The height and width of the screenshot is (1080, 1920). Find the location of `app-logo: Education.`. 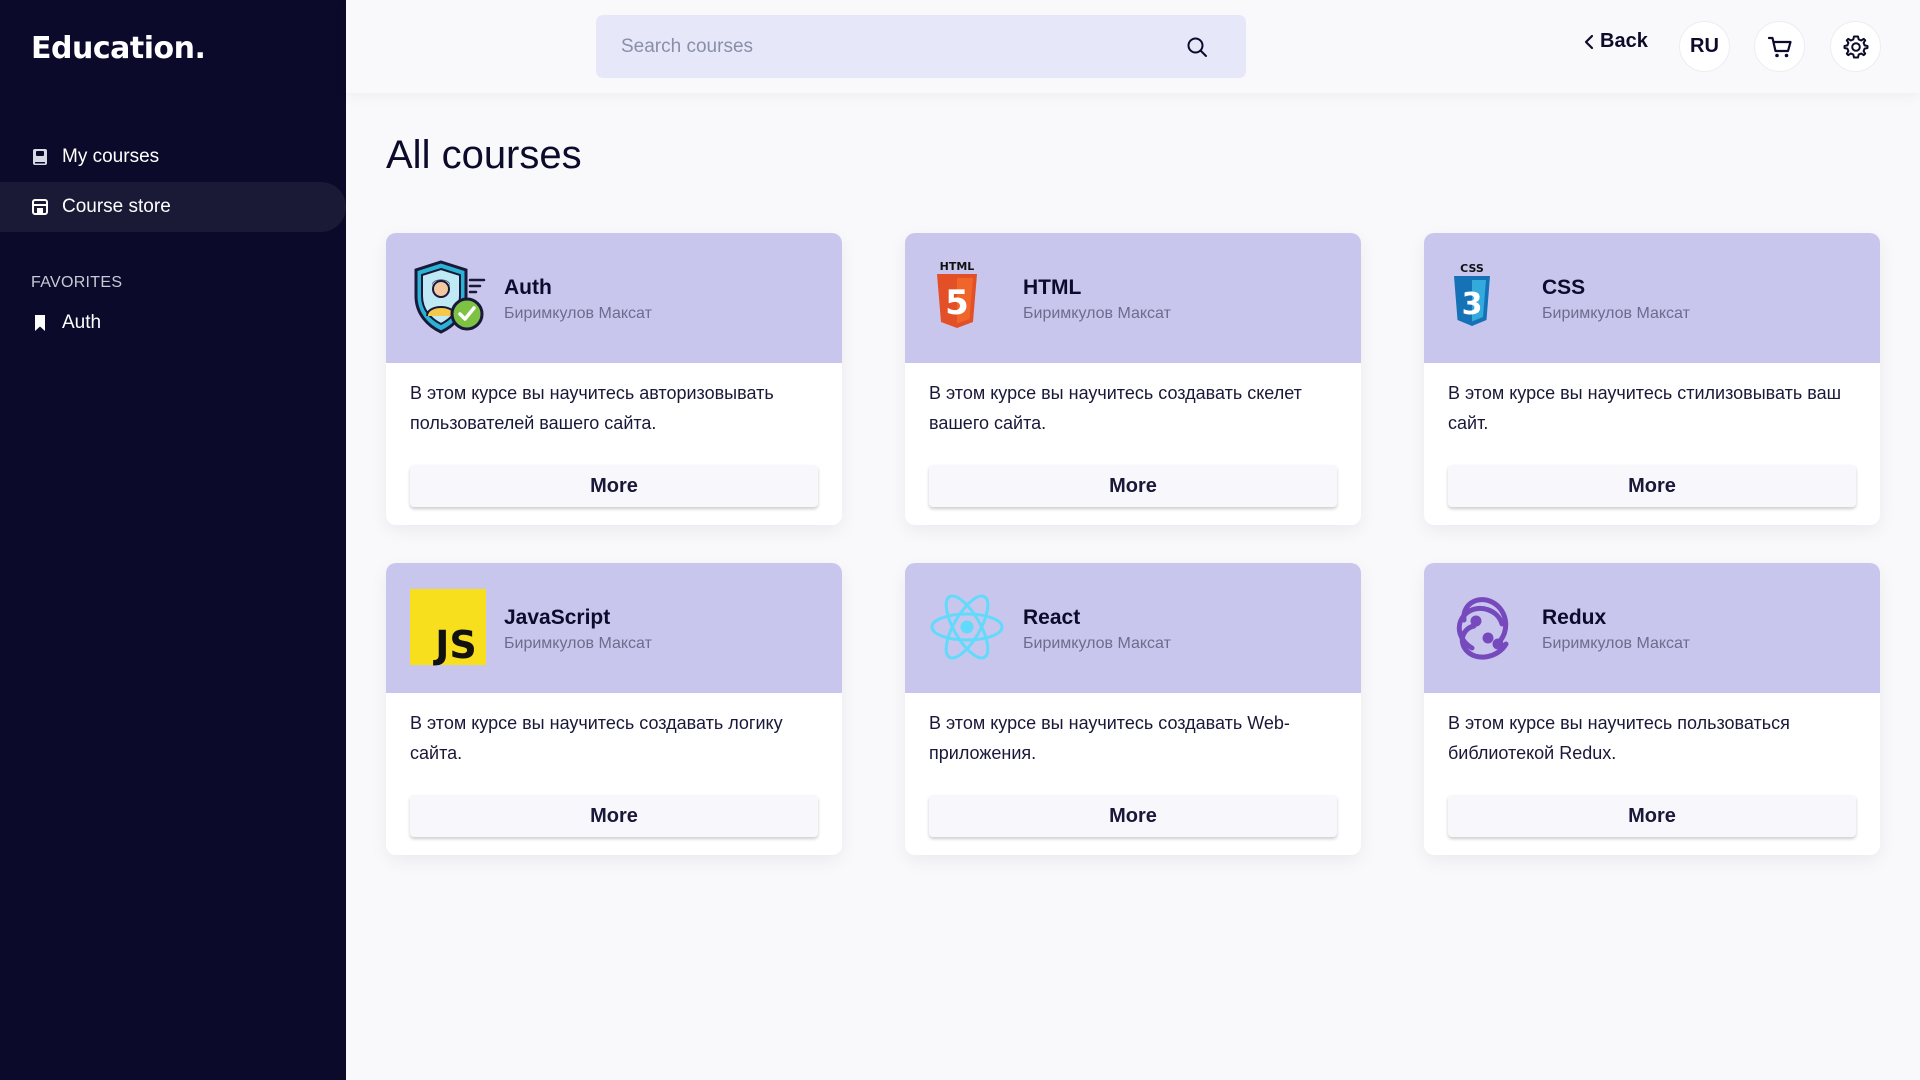

app-logo: Education. is located at coordinates (118, 48).